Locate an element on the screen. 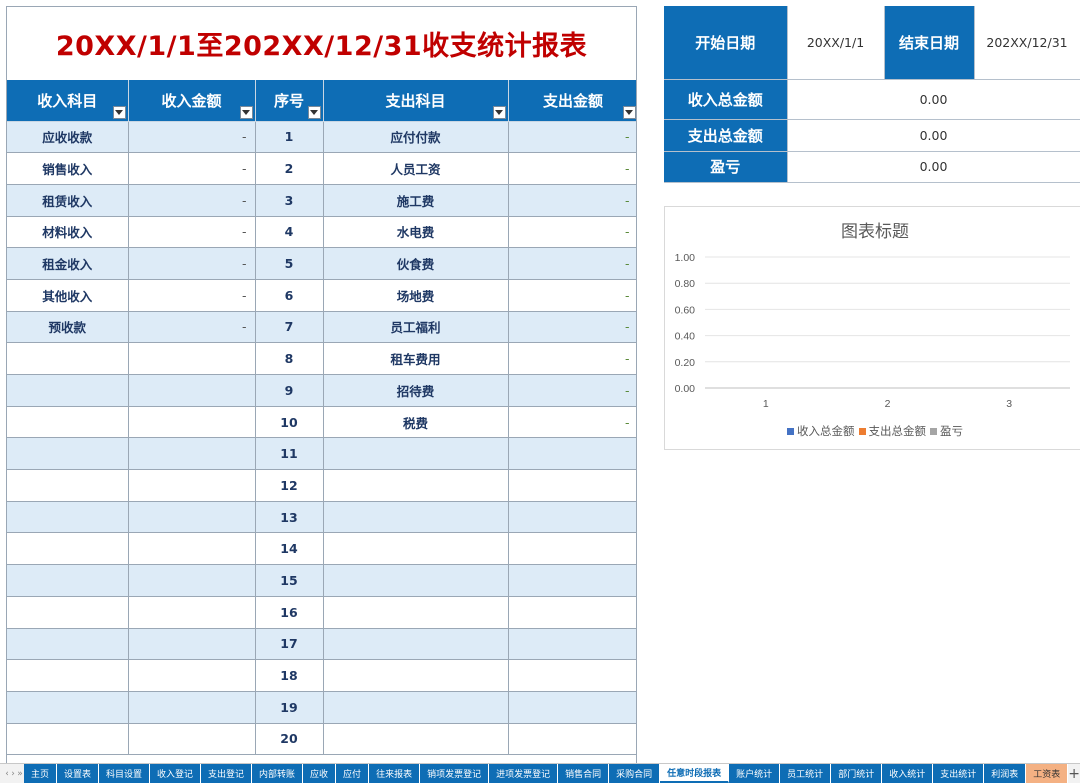 This screenshot has width=1080, height=783. expense-subject-cell: 员工福利 is located at coordinates (416, 327).